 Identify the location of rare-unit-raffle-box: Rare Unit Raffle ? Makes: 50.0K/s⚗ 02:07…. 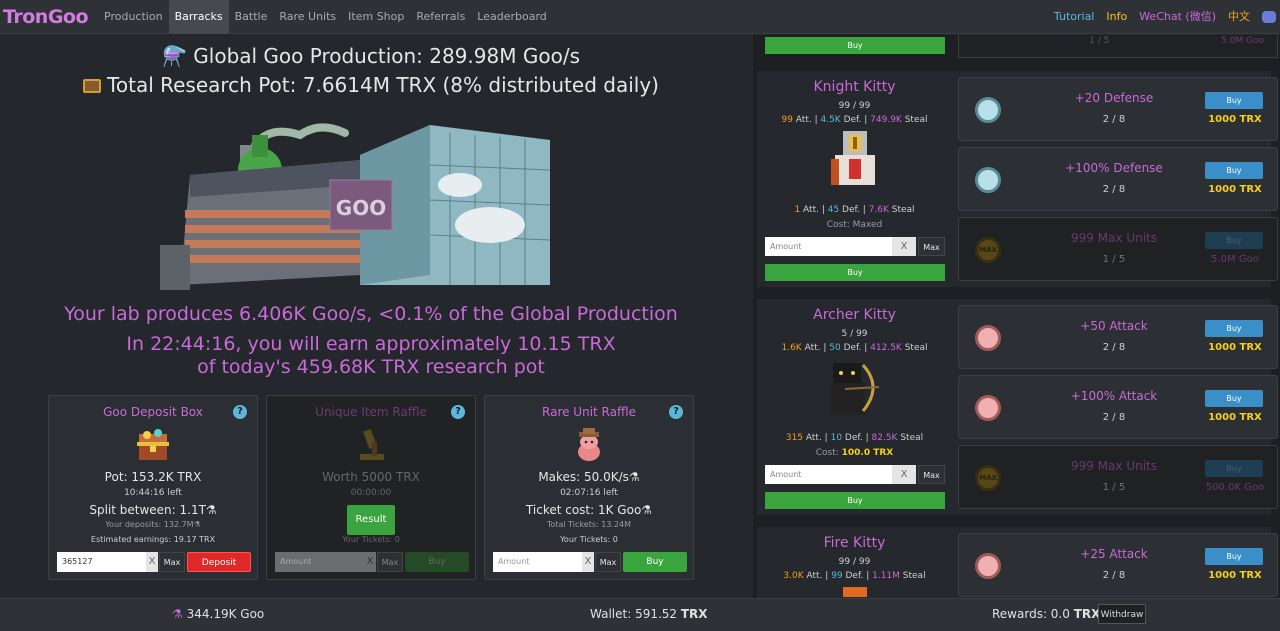
(589, 487).